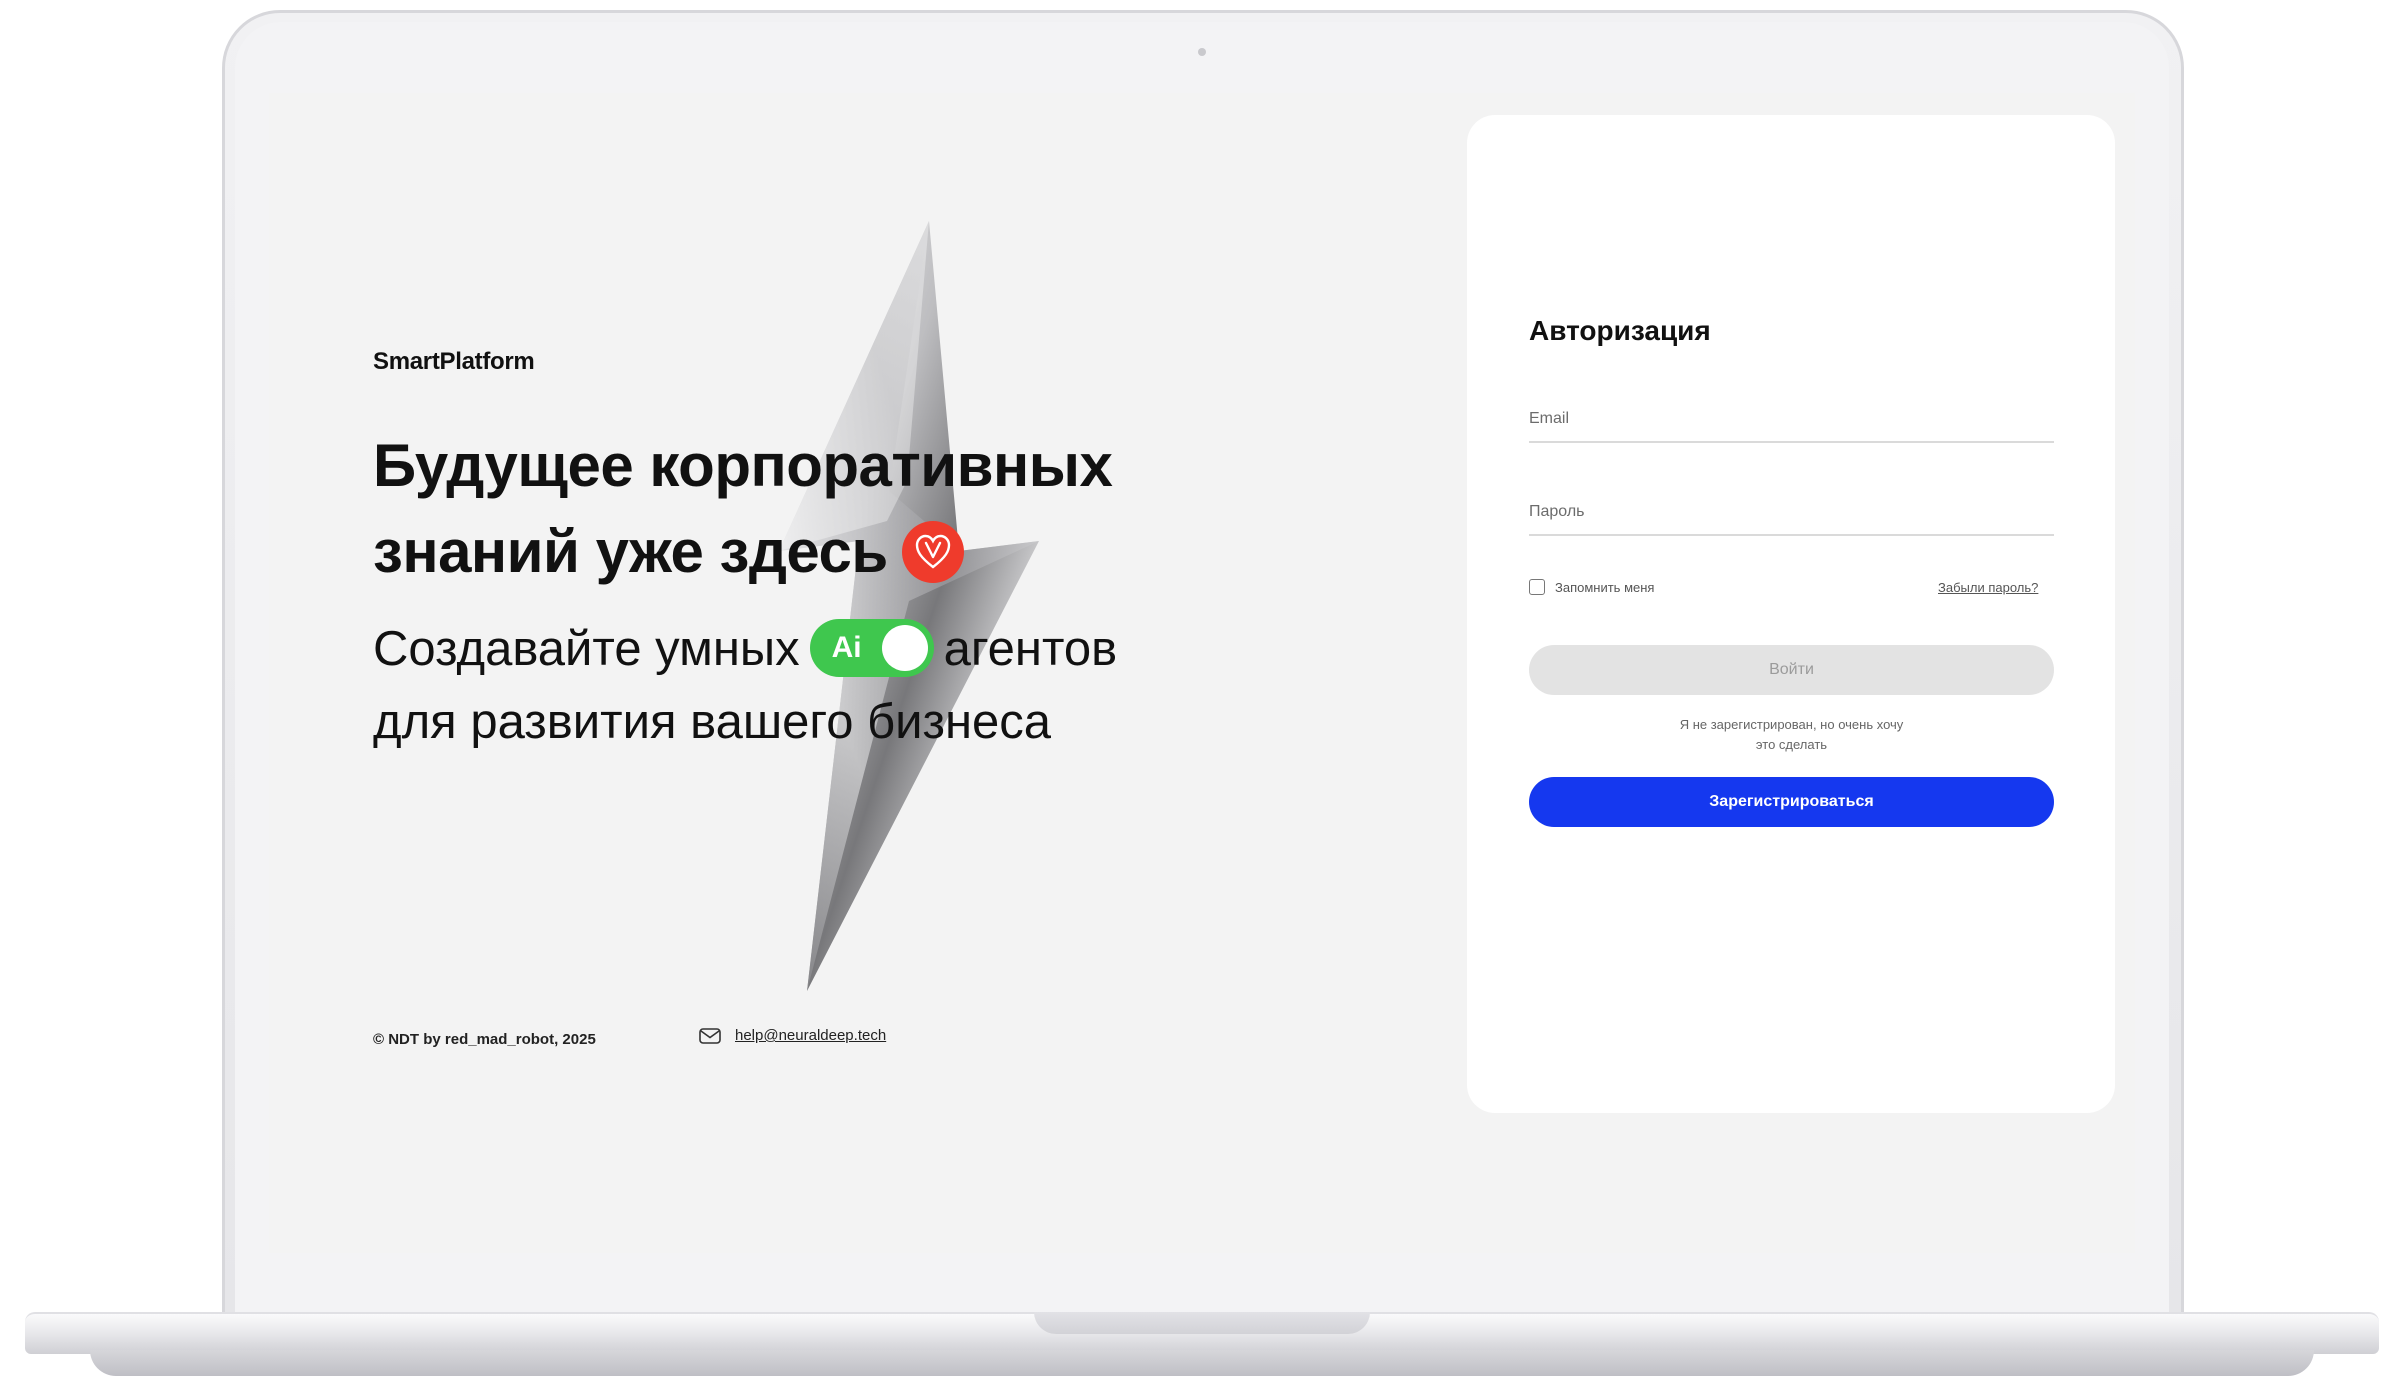  I want to click on camera-icon, so click(1202, 52).